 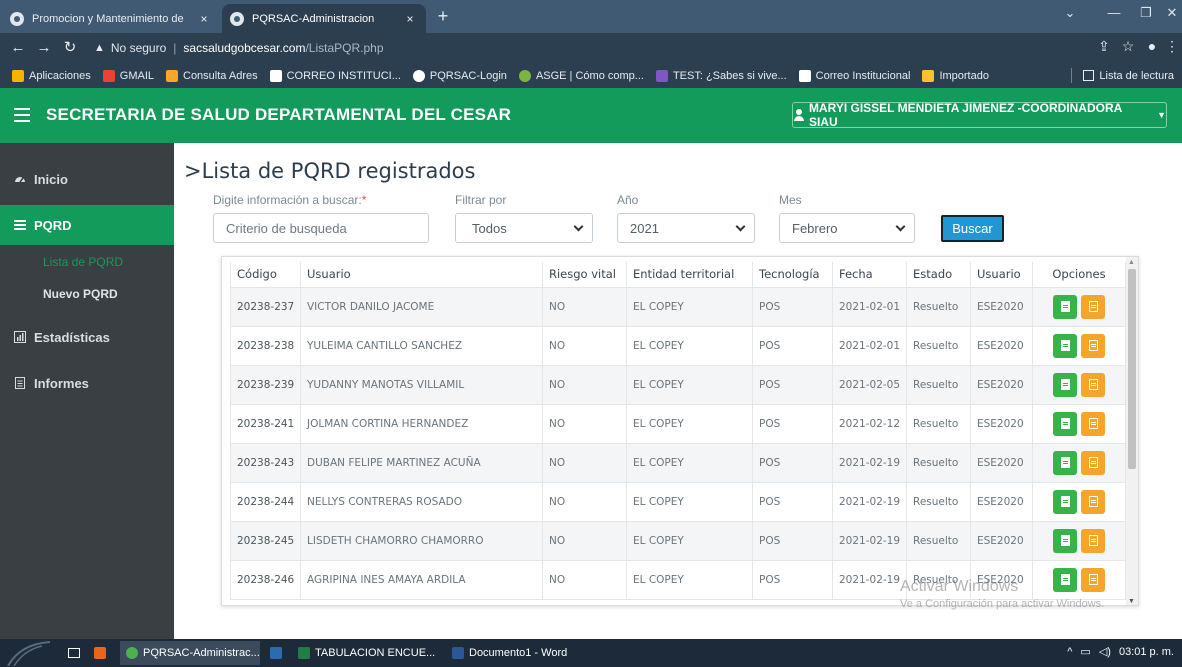 What do you see at coordinates (686, 228) in the screenshot?
I see `year-select: 2021` at bounding box center [686, 228].